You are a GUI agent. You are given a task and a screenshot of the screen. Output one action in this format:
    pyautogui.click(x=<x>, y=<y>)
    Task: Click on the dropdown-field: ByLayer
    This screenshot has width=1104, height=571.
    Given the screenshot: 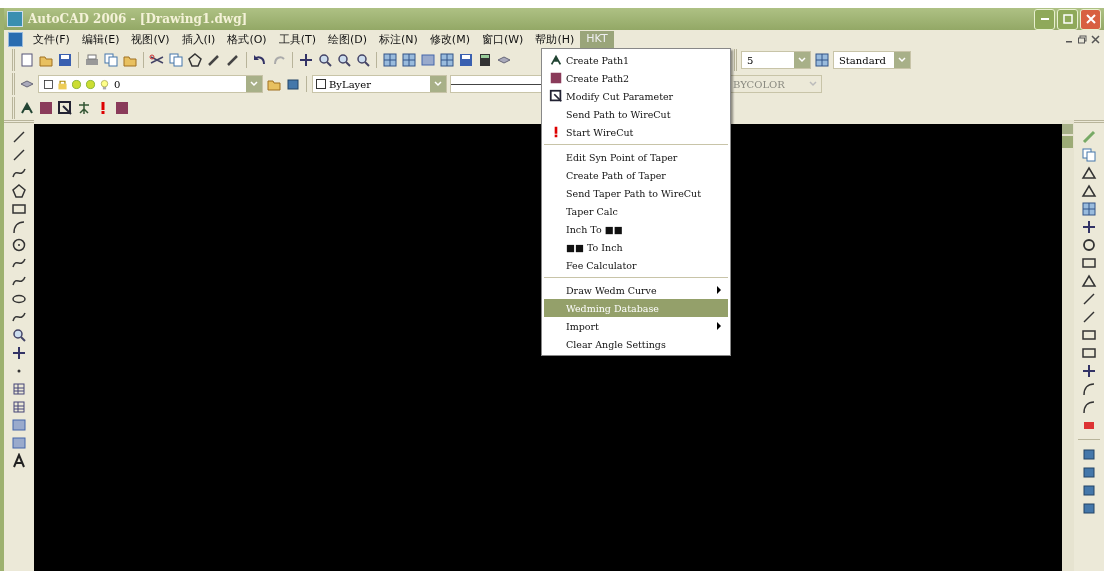 What is the action you would take?
    pyautogui.click(x=379, y=84)
    